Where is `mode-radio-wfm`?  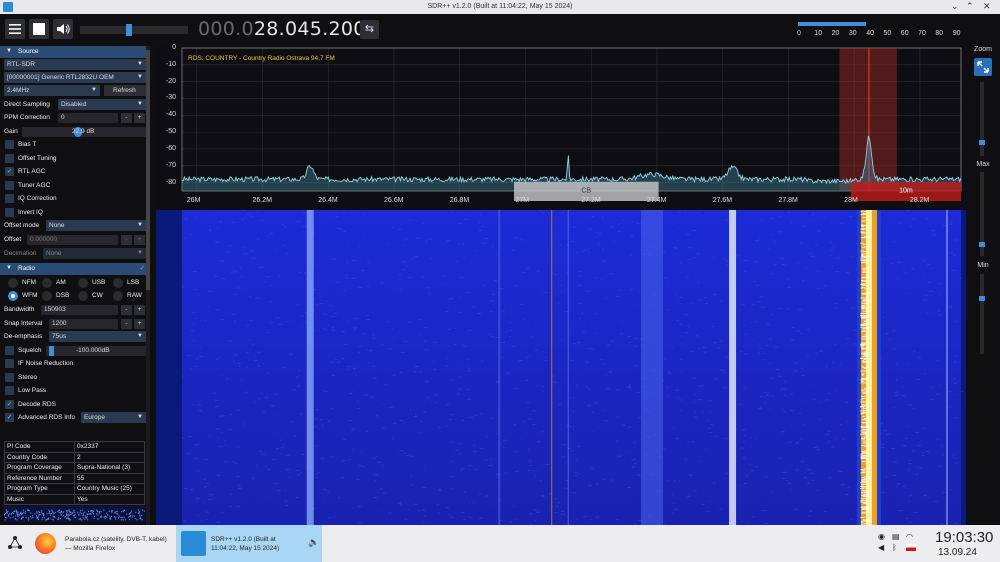 mode-radio-wfm is located at coordinates (13, 296).